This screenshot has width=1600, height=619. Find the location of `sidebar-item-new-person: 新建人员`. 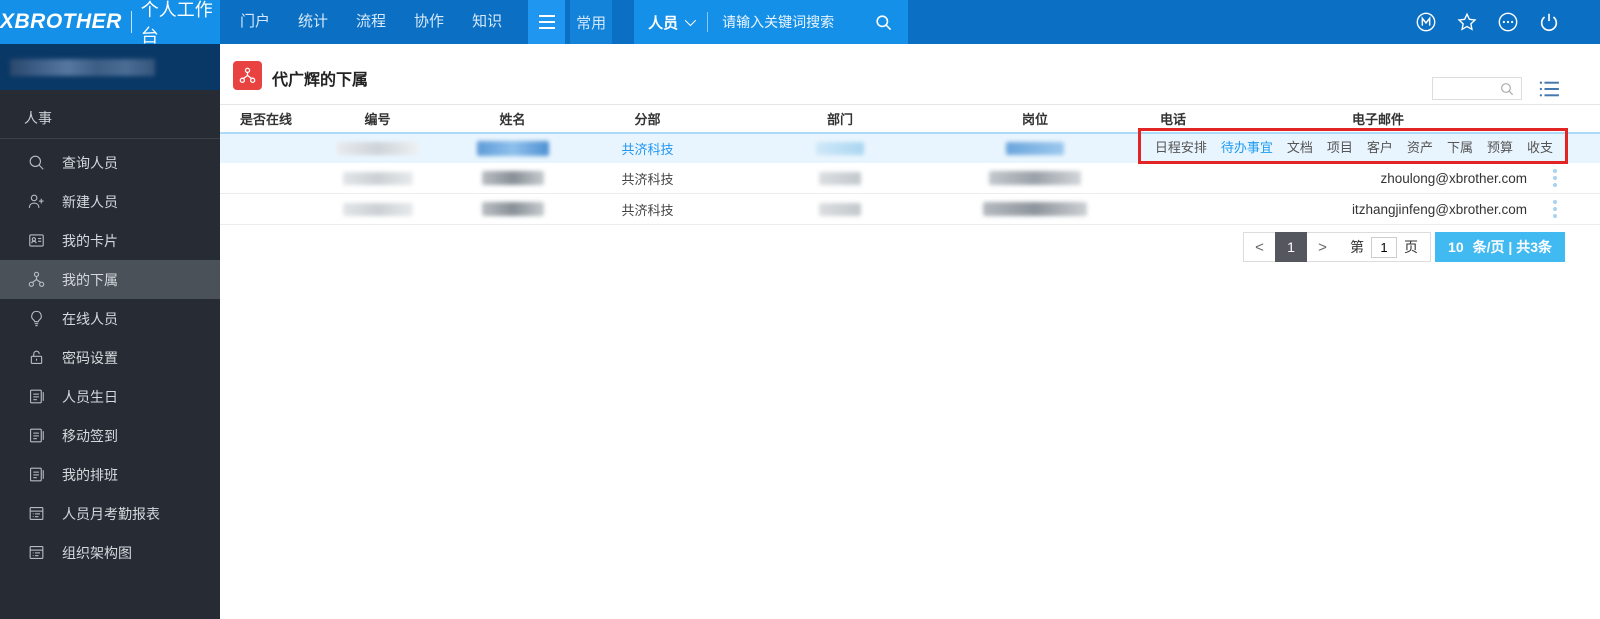

sidebar-item-new-person: 新建人员 is located at coordinates (110, 201).